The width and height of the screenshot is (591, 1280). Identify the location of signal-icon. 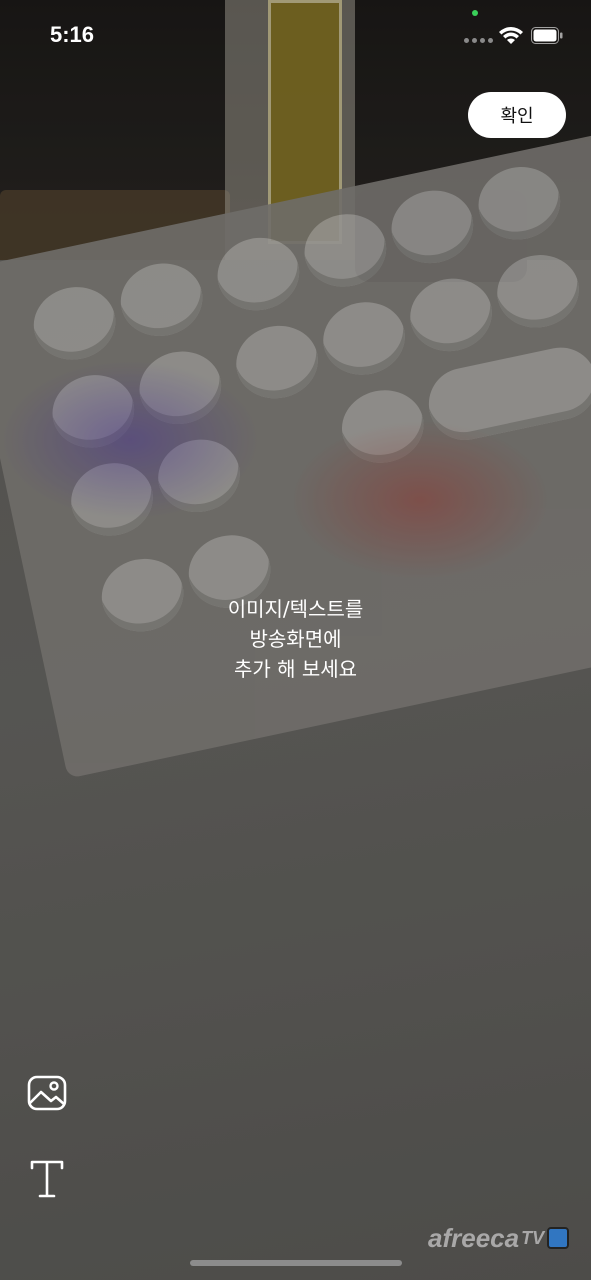
(478, 40).